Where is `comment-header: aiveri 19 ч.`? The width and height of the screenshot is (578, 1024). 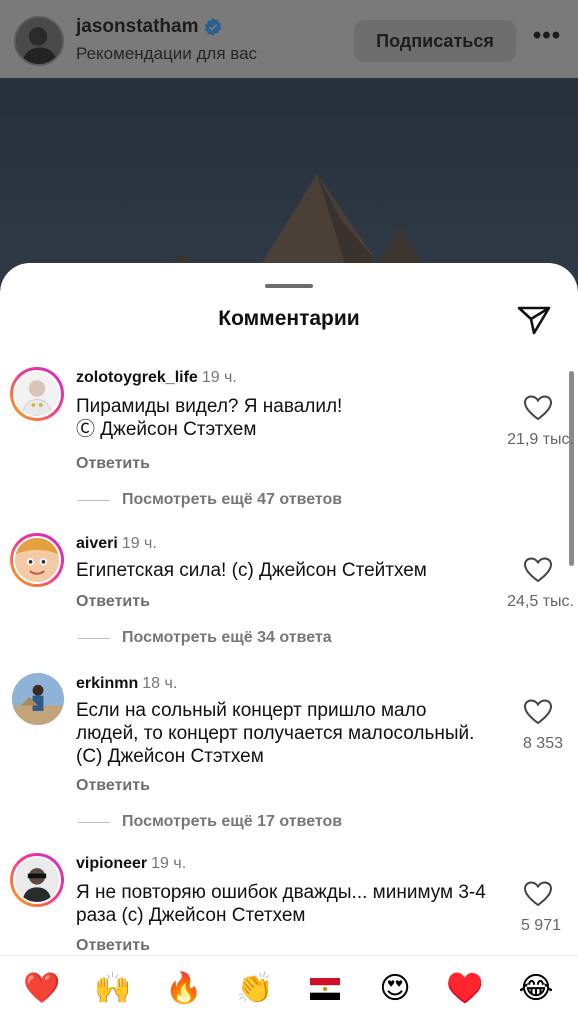 comment-header: aiveri 19 ч. is located at coordinates (116, 544).